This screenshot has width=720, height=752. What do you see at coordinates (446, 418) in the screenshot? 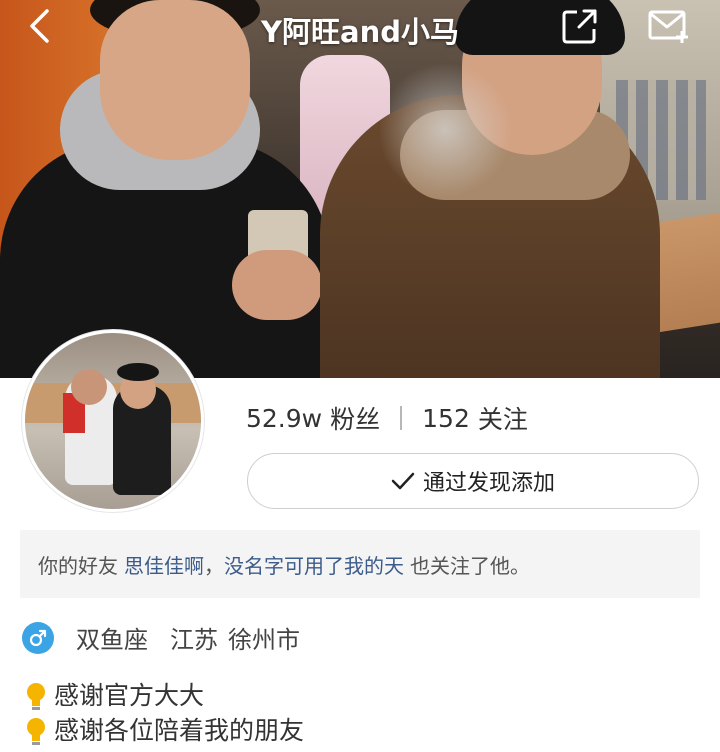
I see `following-count: 152` at bounding box center [446, 418].